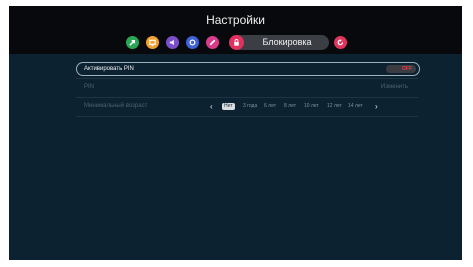 Image resolution: width=473 pixels, height=267 pixels. Describe the element at coordinates (89, 87) in the screenshot. I see `pin-code-label: PIN` at that location.